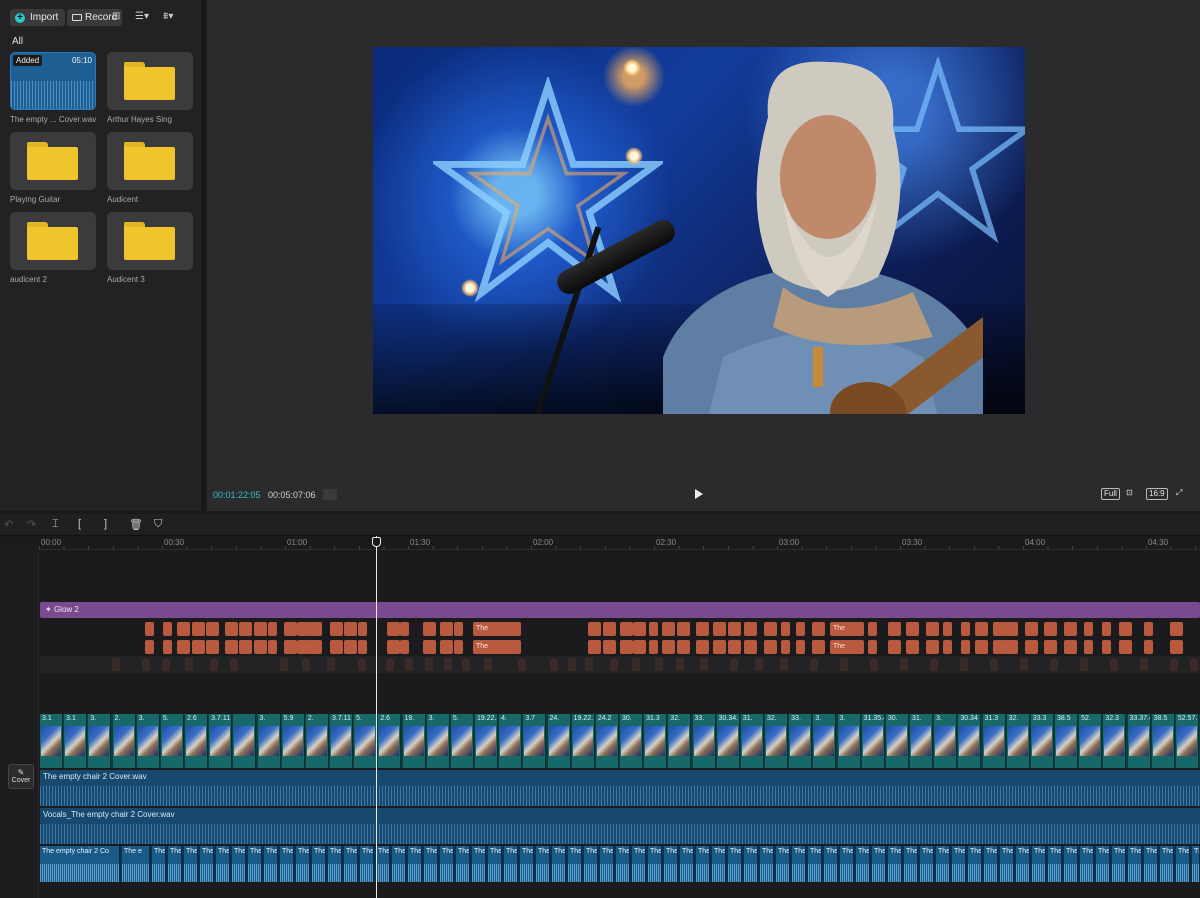  What do you see at coordinates (801, 741) in the screenshot?
I see `video-clip: 33.` at bounding box center [801, 741].